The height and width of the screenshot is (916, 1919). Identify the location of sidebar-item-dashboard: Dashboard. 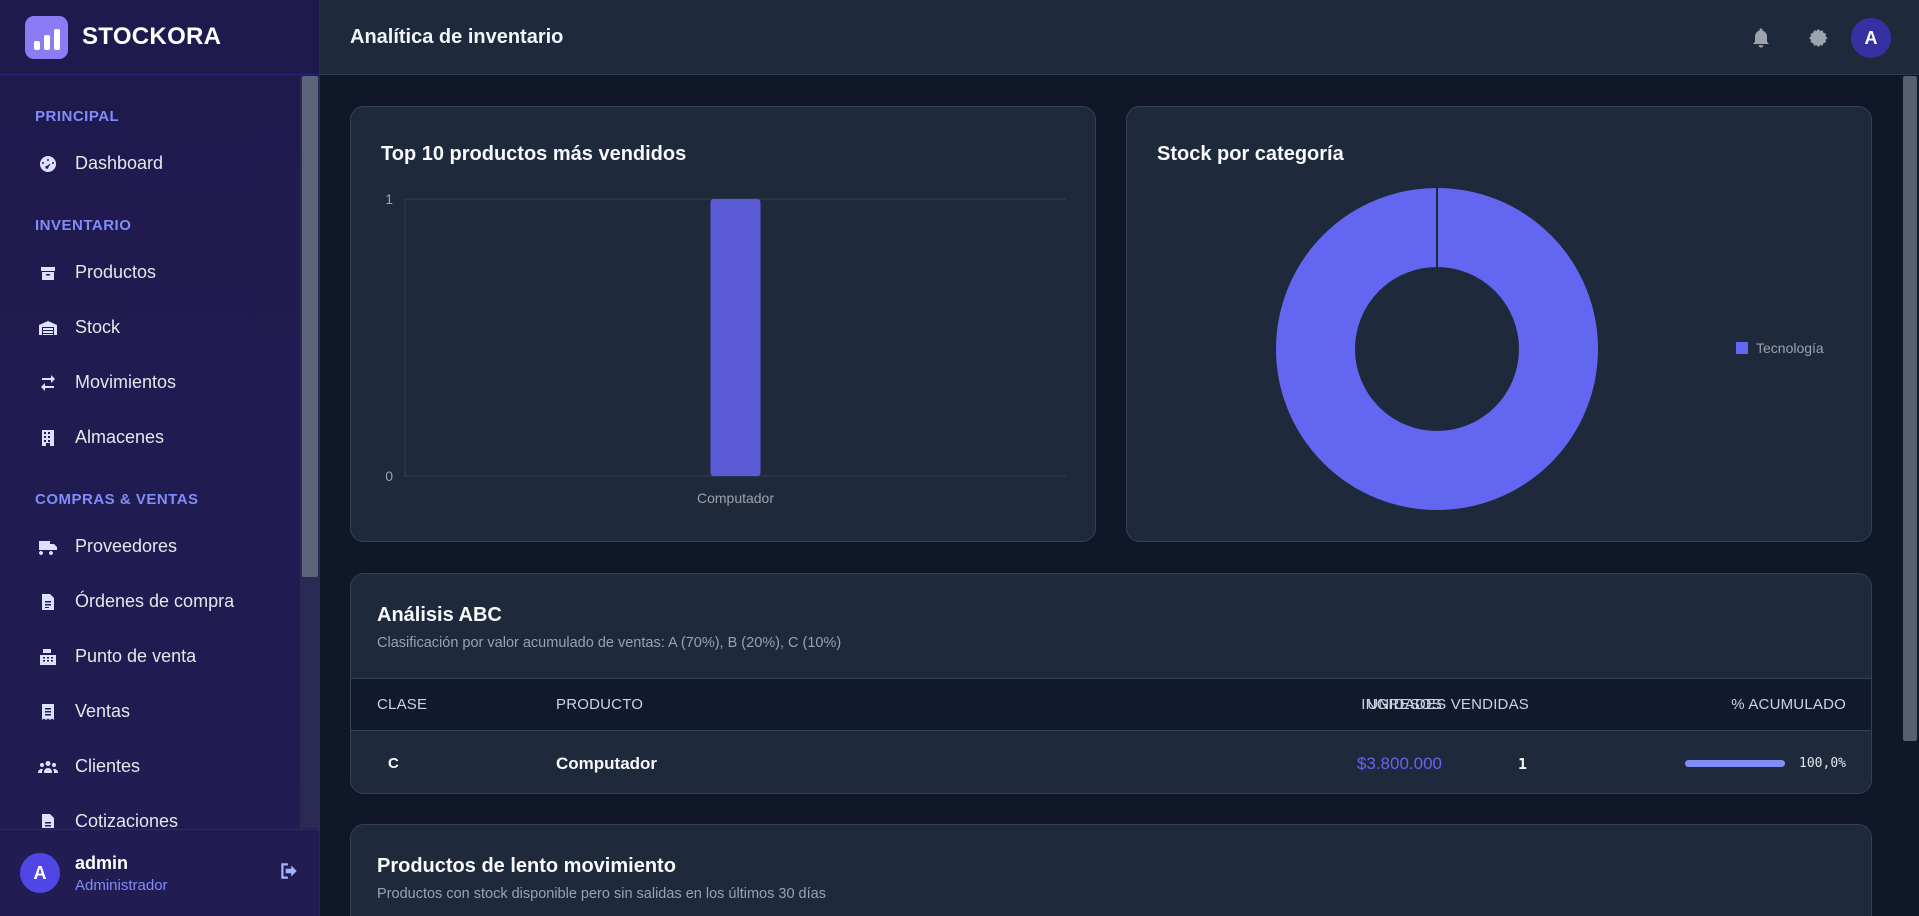
(150, 163).